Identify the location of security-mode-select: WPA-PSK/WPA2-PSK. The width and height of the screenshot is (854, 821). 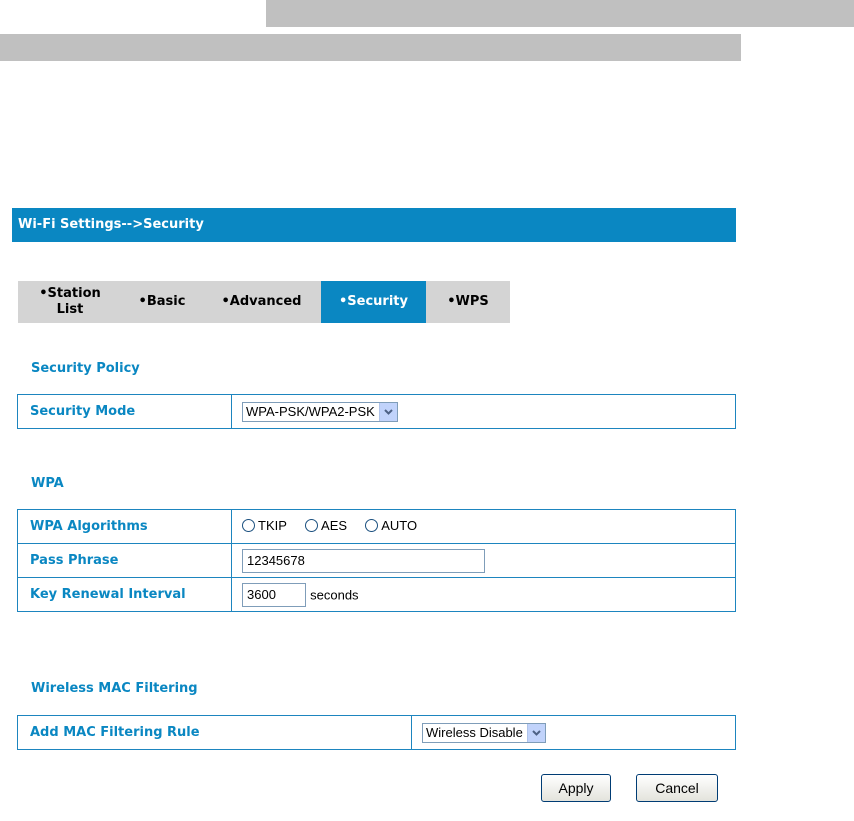
(320, 411).